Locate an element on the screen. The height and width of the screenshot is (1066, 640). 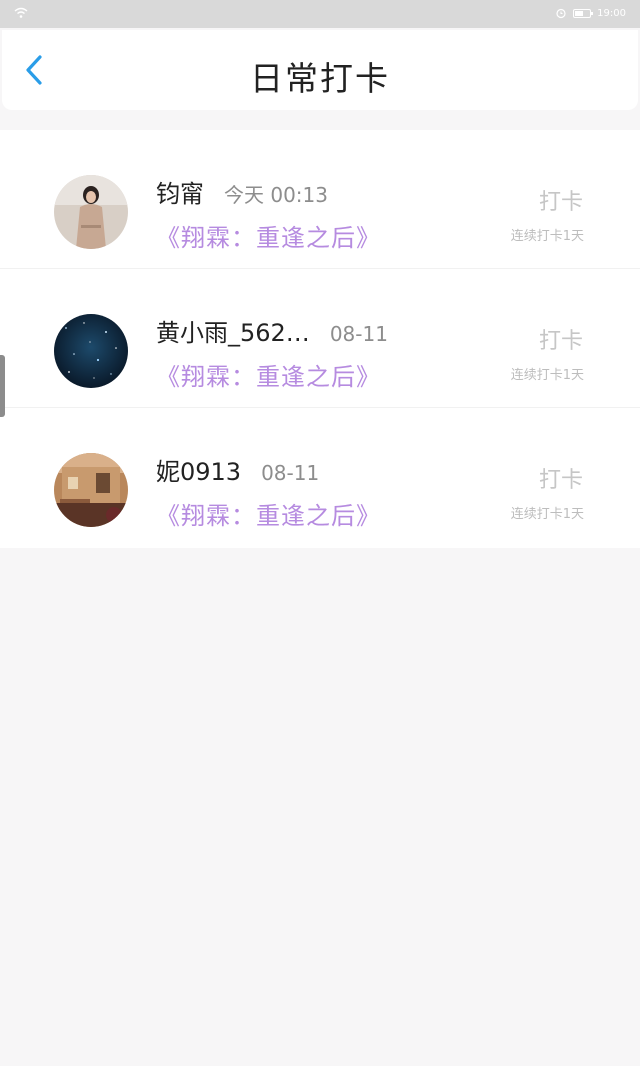
avatar-starry-sky is located at coordinates (91, 351).